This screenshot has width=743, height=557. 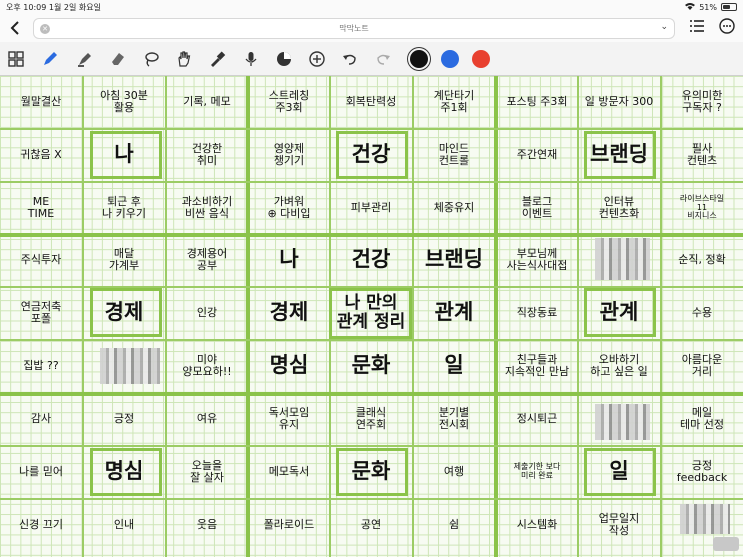 I want to click on shapes-tool, so click(x=284, y=59).